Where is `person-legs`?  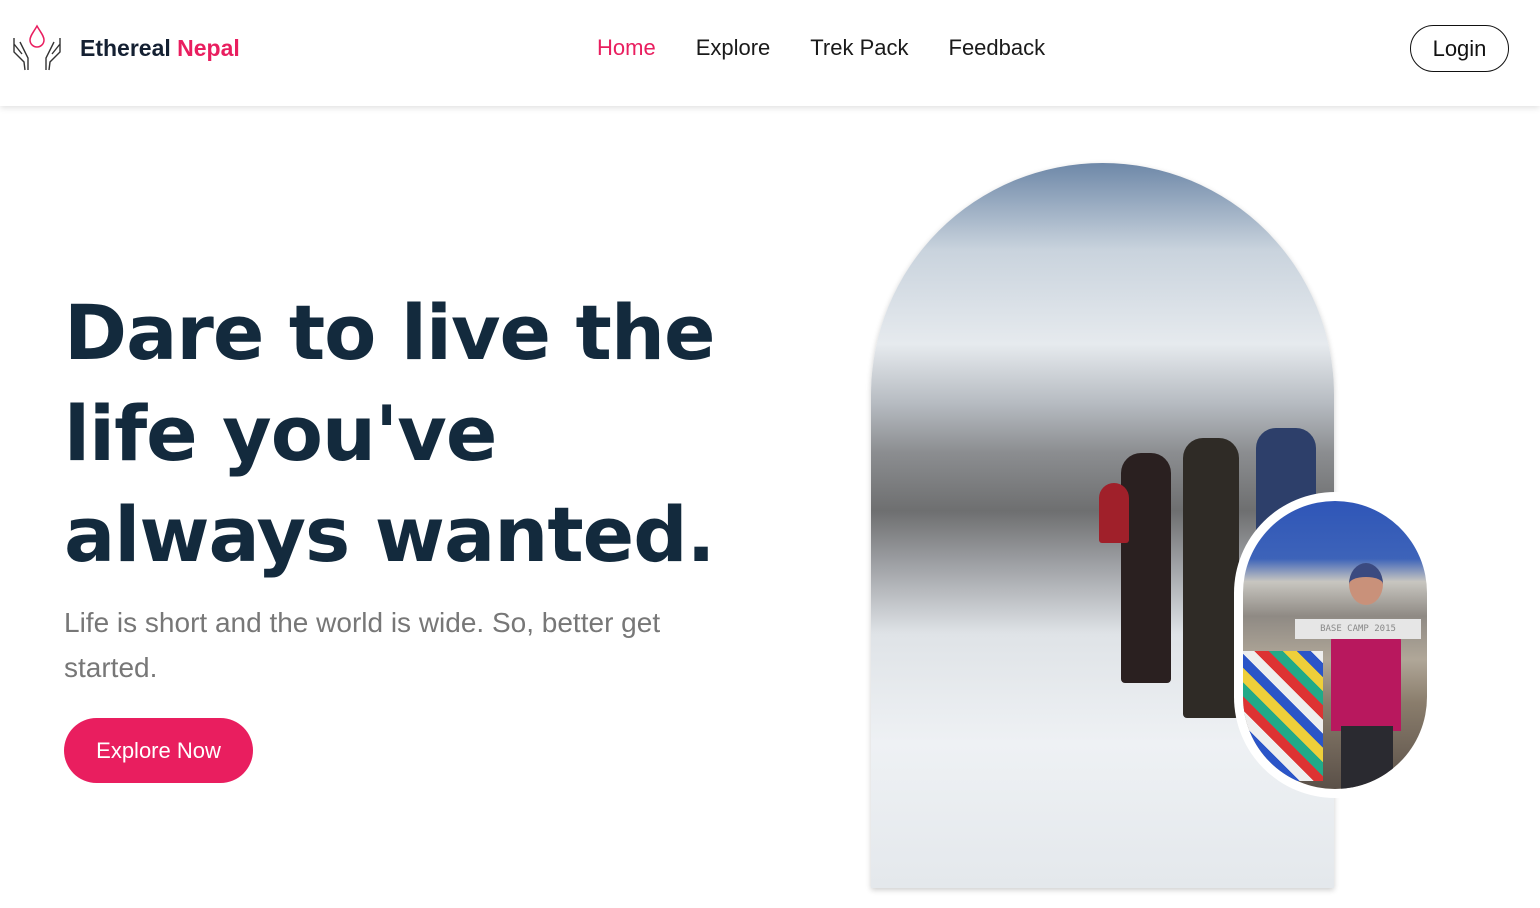 person-legs is located at coordinates (1367, 757).